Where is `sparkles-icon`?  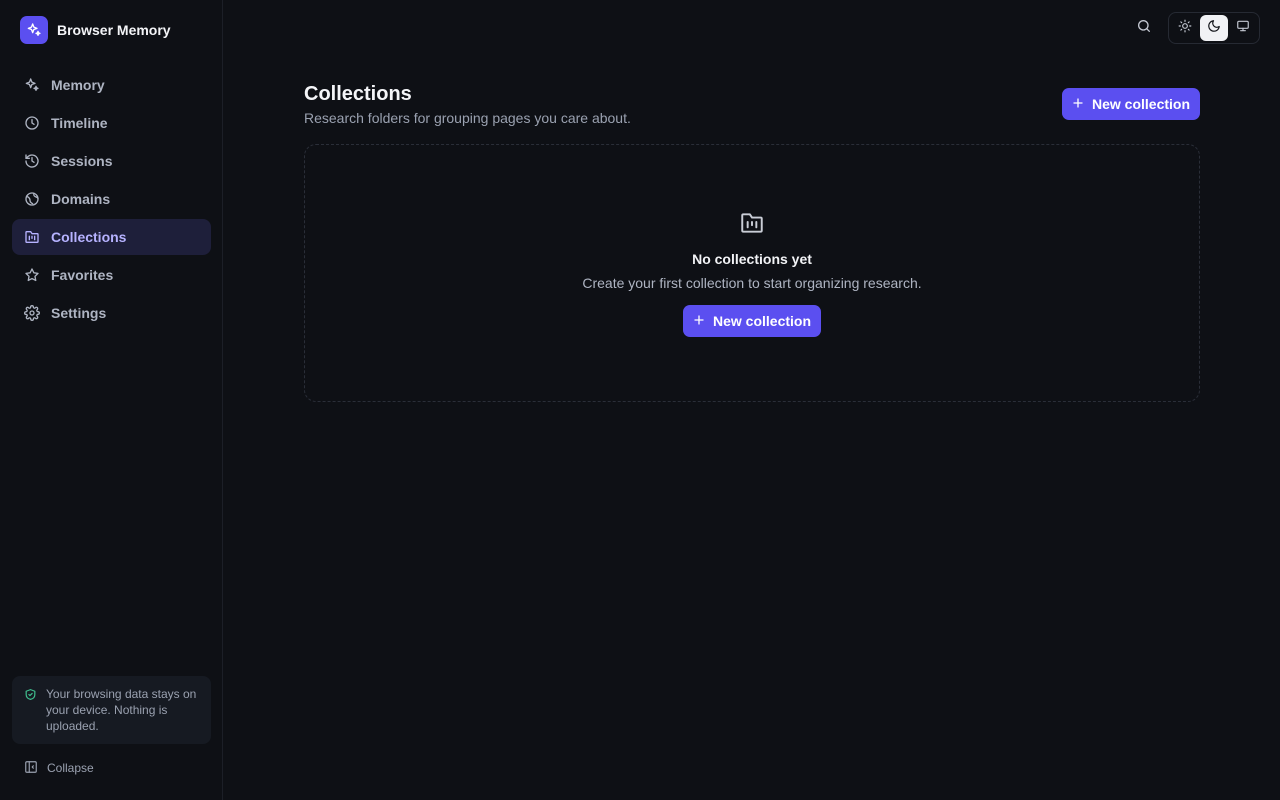
sparkles-icon is located at coordinates (32, 85).